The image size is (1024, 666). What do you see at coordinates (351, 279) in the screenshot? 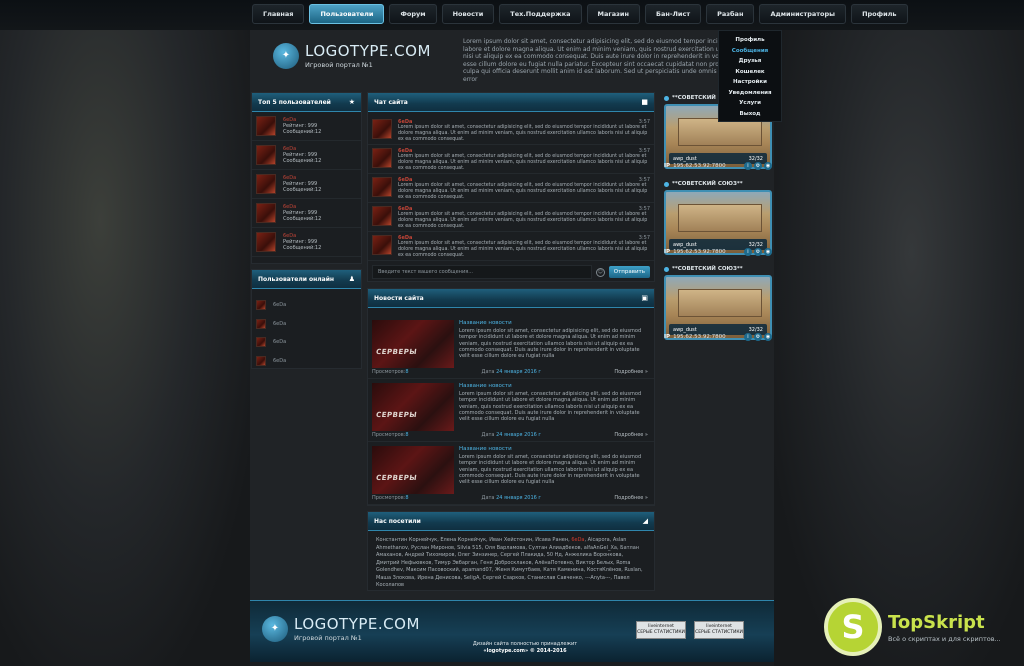
I see `user-icon: ♟` at bounding box center [351, 279].